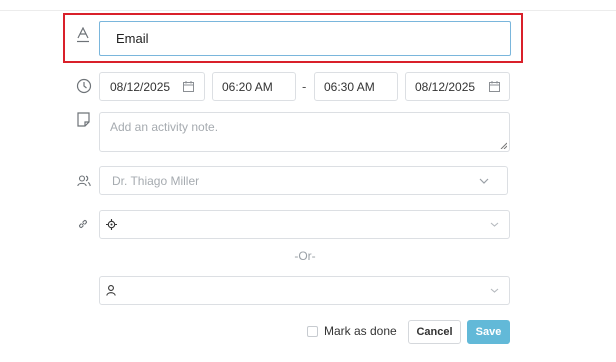 Image resolution: width=616 pixels, height=362 pixels. I want to click on end-date-value: 08/12/2025, so click(445, 86).